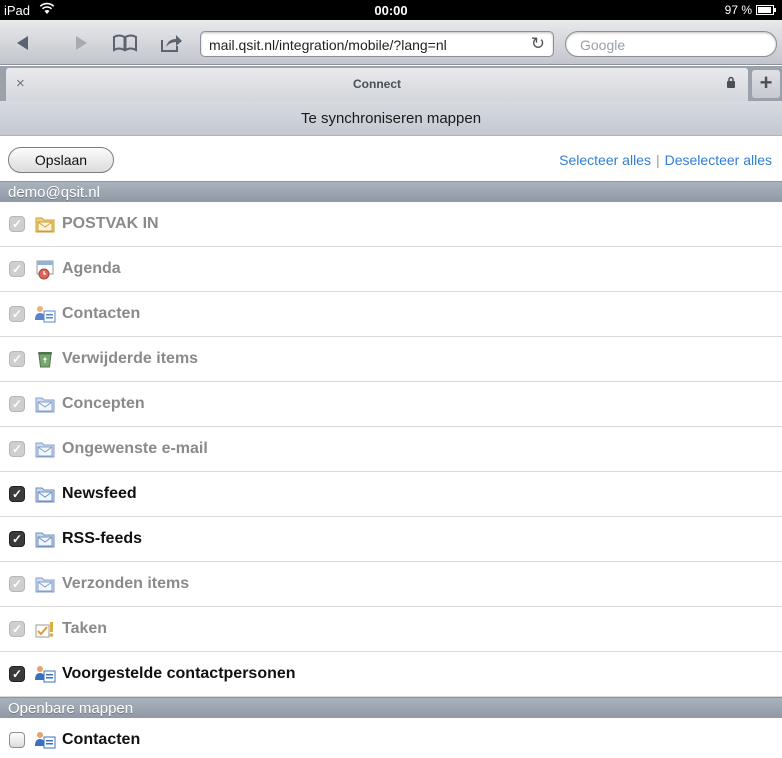 This screenshot has height=758, width=782. Describe the element at coordinates (179, 673) in the screenshot. I see `folder-label: Voorgestelde contactpersonen` at that location.